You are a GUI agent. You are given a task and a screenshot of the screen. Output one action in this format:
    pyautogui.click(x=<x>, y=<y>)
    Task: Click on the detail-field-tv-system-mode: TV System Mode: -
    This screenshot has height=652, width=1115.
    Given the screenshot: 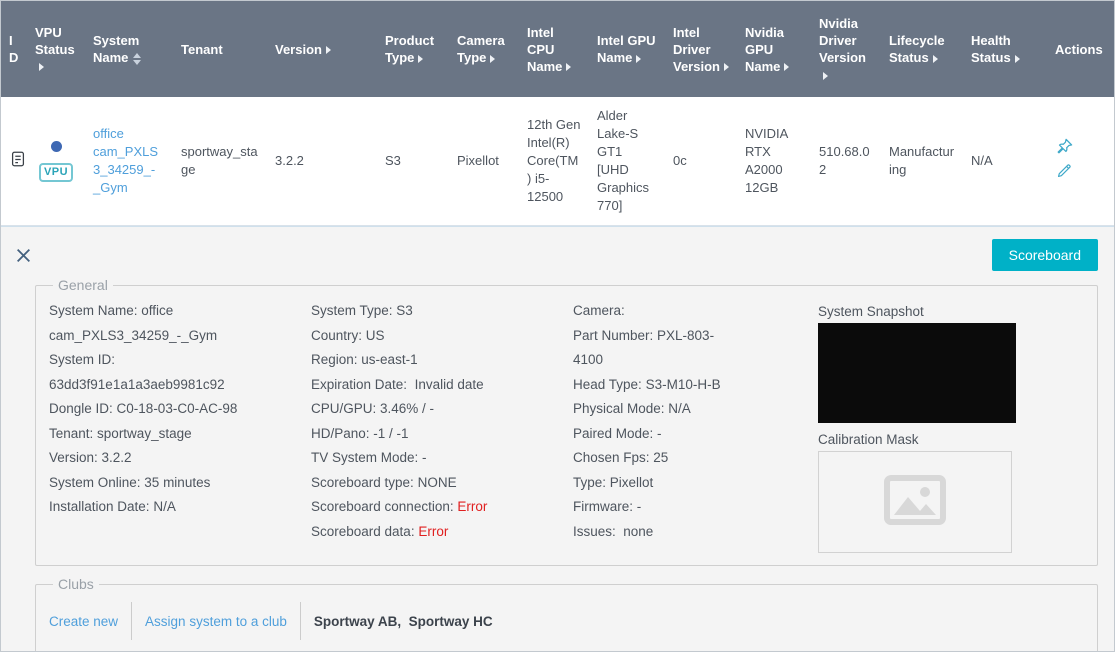 What is the action you would take?
    pyautogui.click(x=369, y=457)
    